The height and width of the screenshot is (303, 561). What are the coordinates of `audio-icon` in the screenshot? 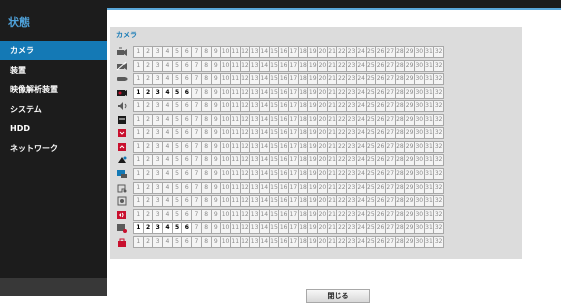 It's located at (122, 106).